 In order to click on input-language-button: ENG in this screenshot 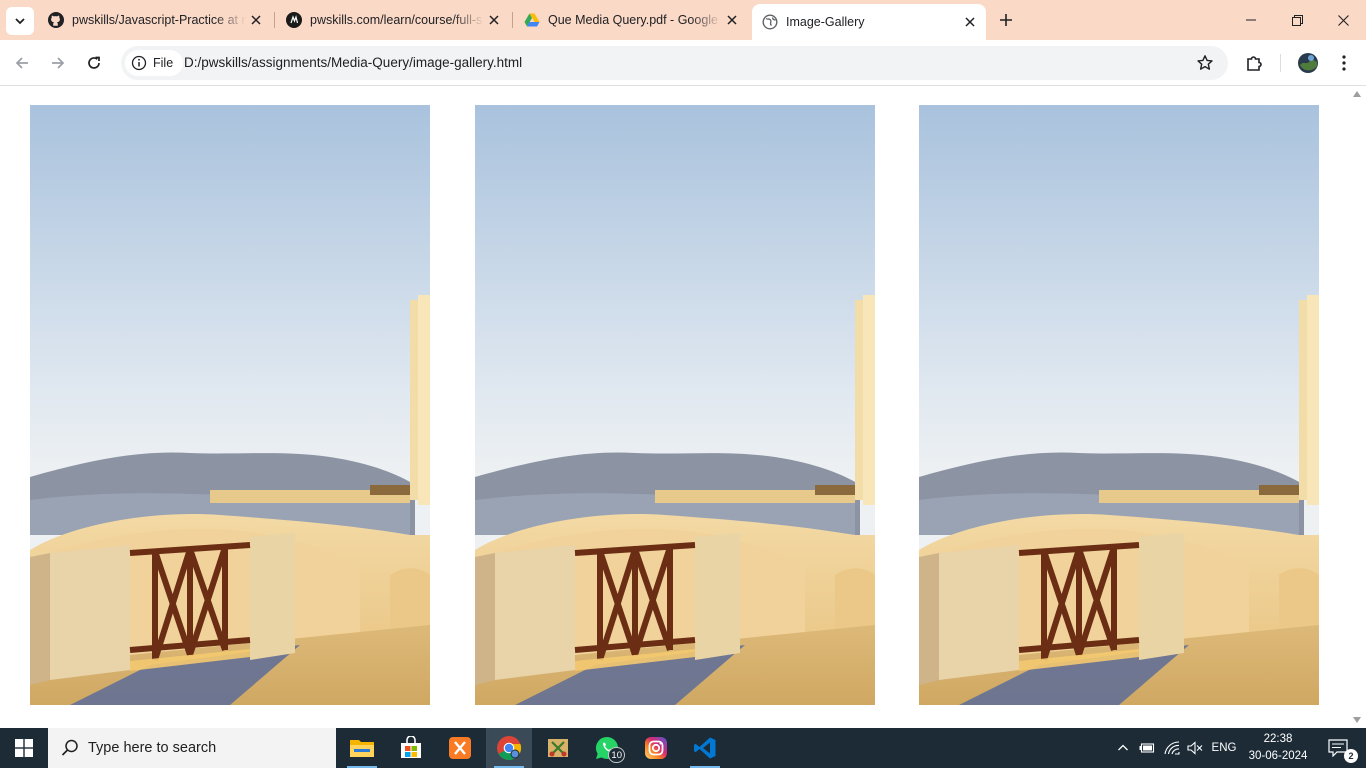, I will do `click(1224, 748)`.